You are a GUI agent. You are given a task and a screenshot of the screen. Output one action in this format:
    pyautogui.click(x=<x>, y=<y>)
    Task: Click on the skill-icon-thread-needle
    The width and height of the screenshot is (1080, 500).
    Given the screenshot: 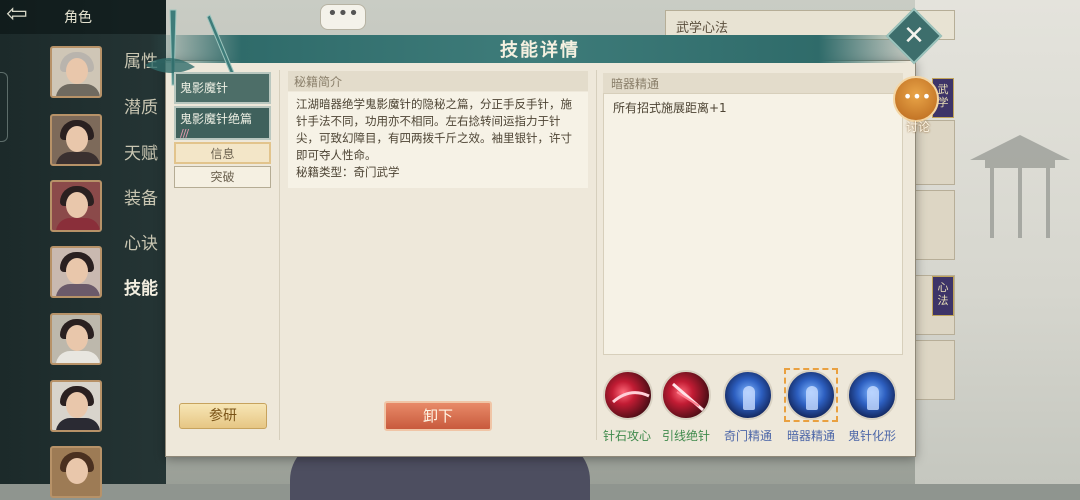 What is the action you would take?
    pyautogui.click(x=686, y=395)
    